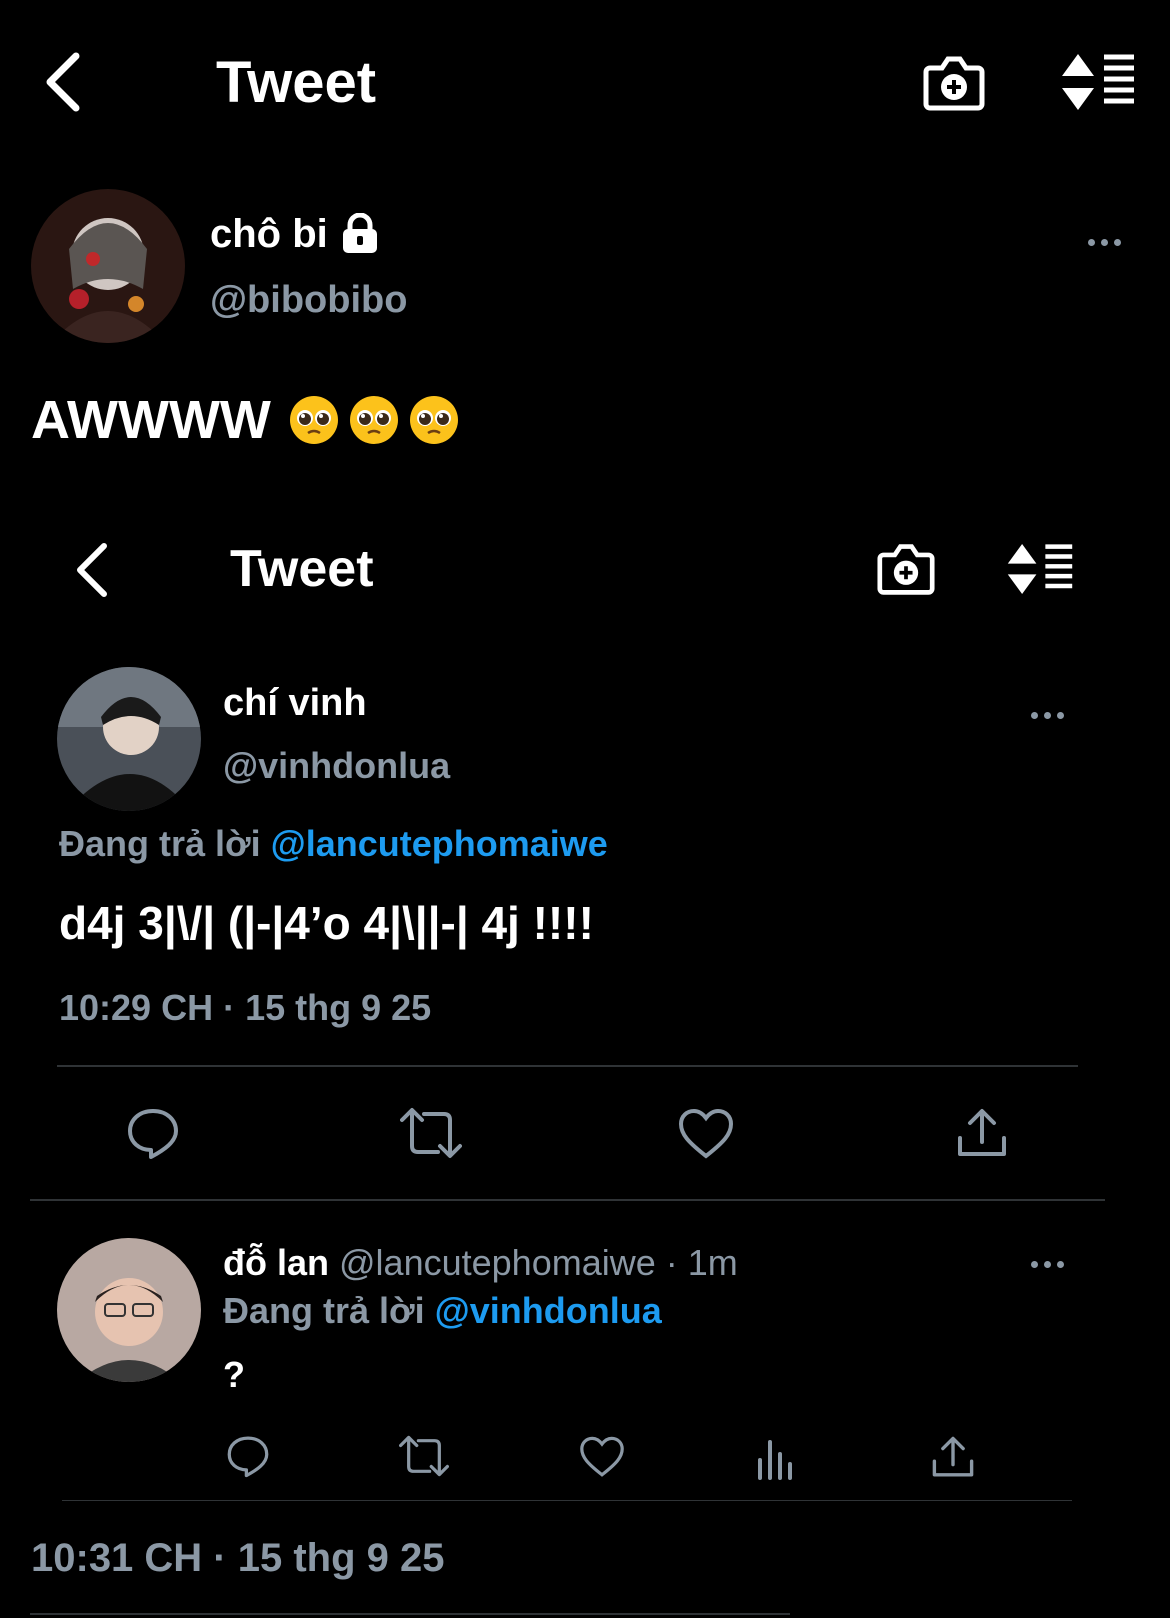 The height and width of the screenshot is (1618, 1170). What do you see at coordinates (324, 1310) in the screenshot?
I see `reply-reply-prefix: Đang trả lời` at bounding box center [324, 1310].